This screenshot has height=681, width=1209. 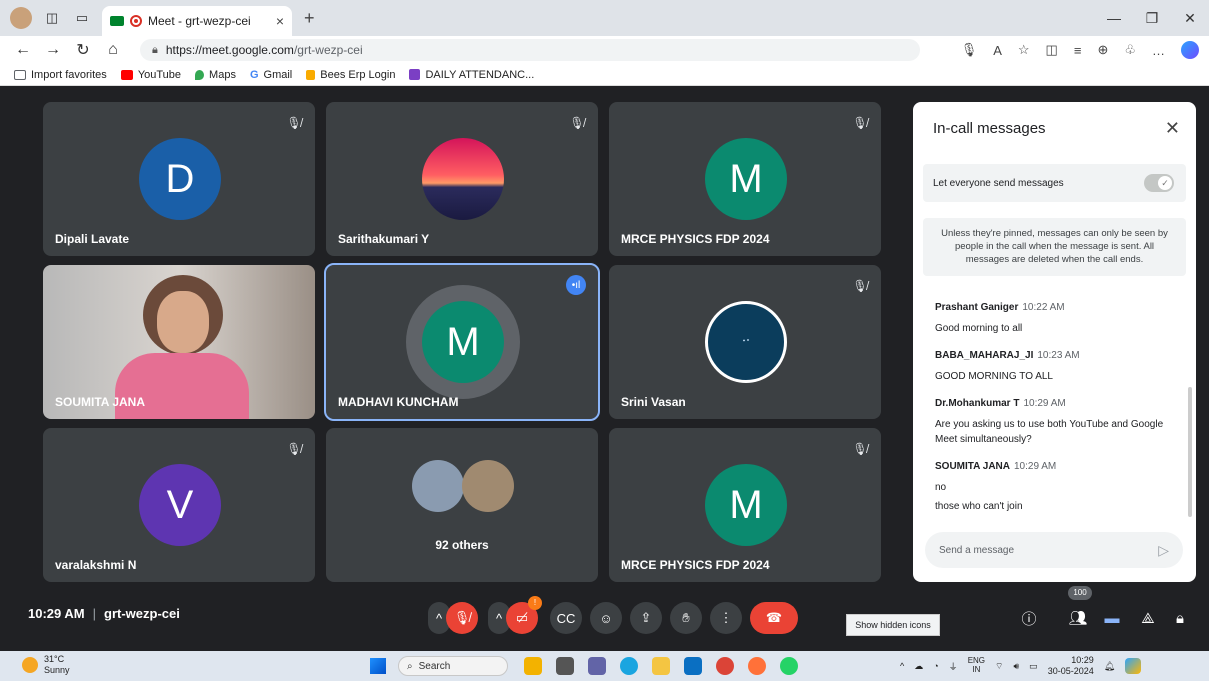 What do you see at coordinates (789, 666) in the screenshot?
I see `whatsapp-app-icon` at bounding box center [789, 666].